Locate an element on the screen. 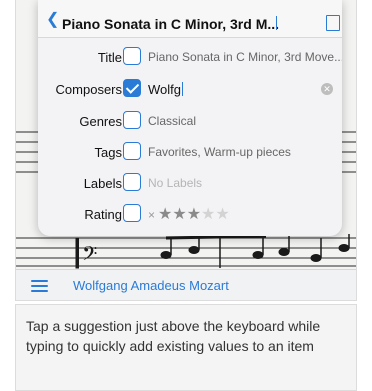 Image resolution: width=372 pixels, height=391 pixels. composer-input: Wolfg is located at coordinates (165, 89).